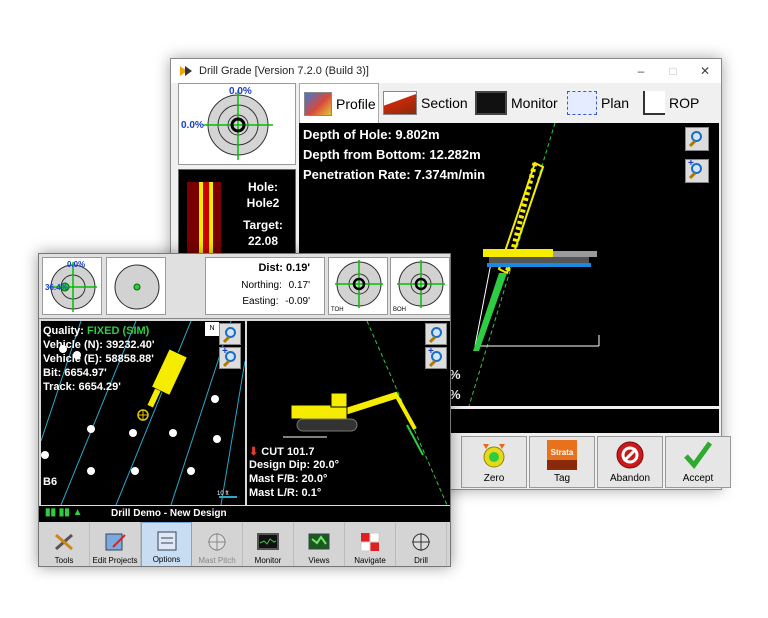 This screenshot has height=618, width=768. What do you see at coordinates (697, 139) in the screenshot?
I see `zoom-out-button` at bounding box center [697, 139].